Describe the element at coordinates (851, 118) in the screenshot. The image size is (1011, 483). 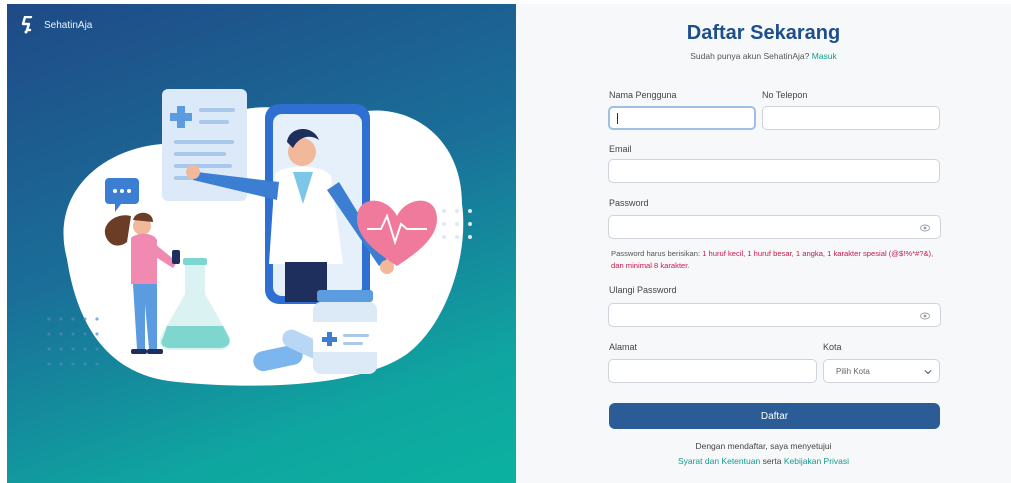
I see `phone-field` at that location.